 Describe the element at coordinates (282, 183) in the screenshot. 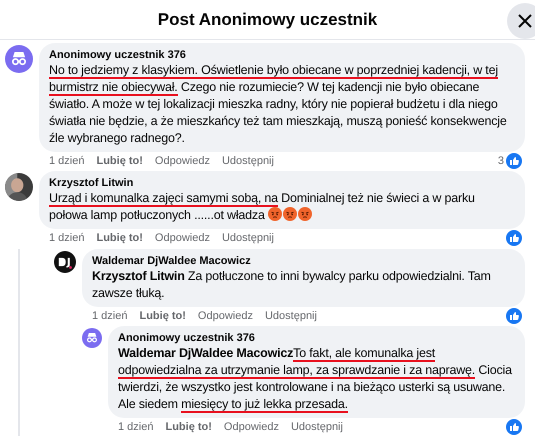

I see `comment-author: Krzysztof Litwin` at that location.